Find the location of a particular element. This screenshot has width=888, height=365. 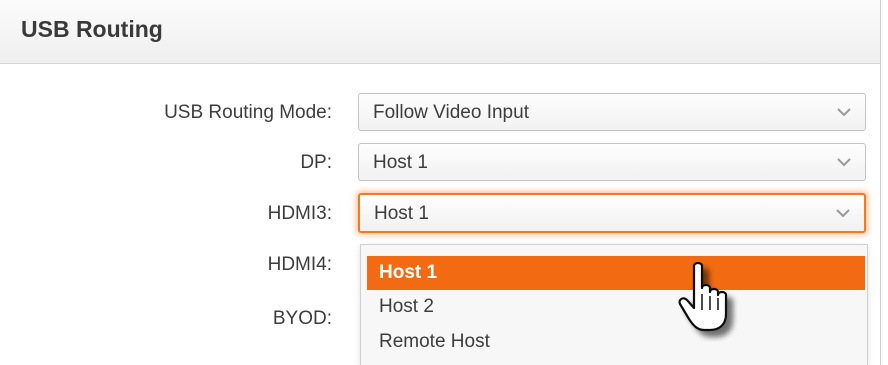

byod-label: BYOD: is located at coordinates (302, 318).